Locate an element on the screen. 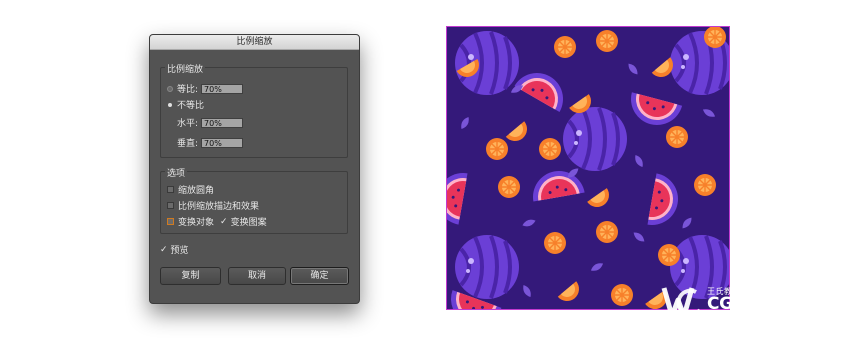 The image size is (850, 340). transform-objects-label: 变换对象 is located at coordinates (196, 223).